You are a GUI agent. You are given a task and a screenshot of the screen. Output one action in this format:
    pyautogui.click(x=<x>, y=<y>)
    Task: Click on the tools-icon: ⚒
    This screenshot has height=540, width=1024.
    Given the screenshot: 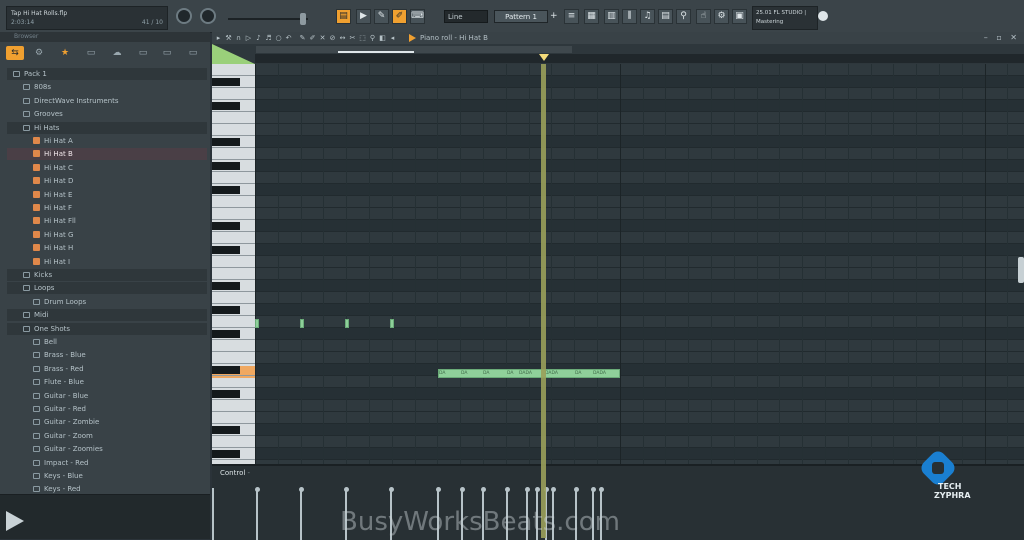 What is the action you would take?
    pyautogui.click(x=228, y=38)
    